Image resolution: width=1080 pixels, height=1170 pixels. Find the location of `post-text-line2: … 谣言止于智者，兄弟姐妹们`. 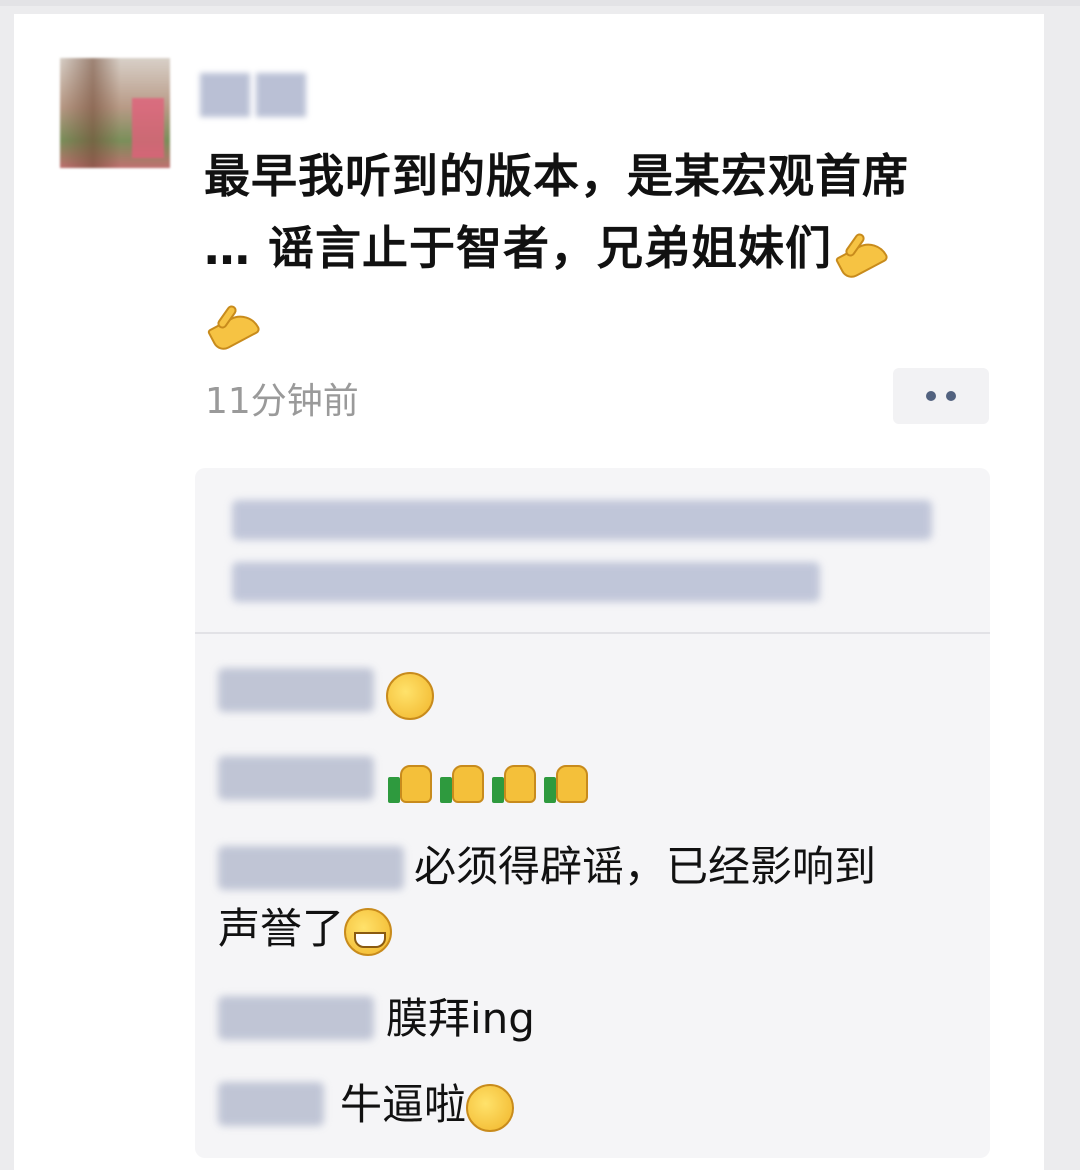

post-text-line2: … 谣言止于智者，兄弟姐妹们 is located at coordinates (518, 248).